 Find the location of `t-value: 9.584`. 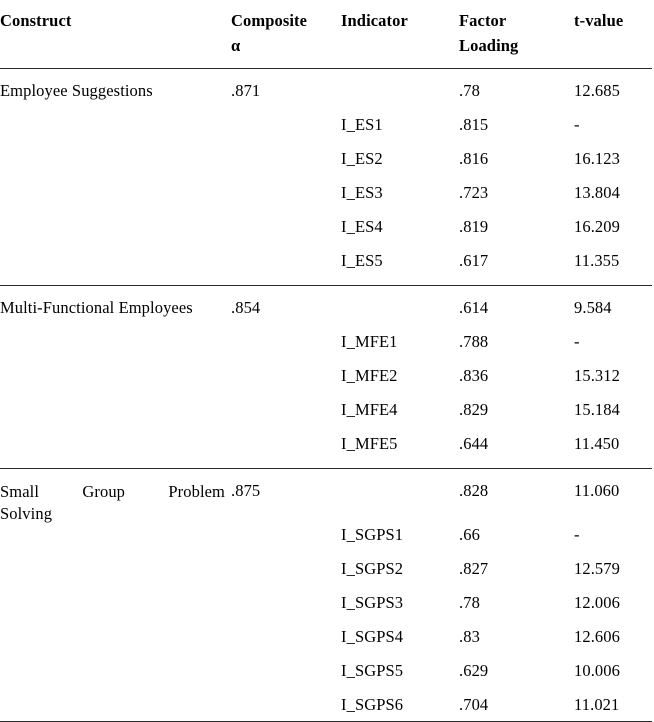

t-value: 9.584 is located at coordinates (613, 308).